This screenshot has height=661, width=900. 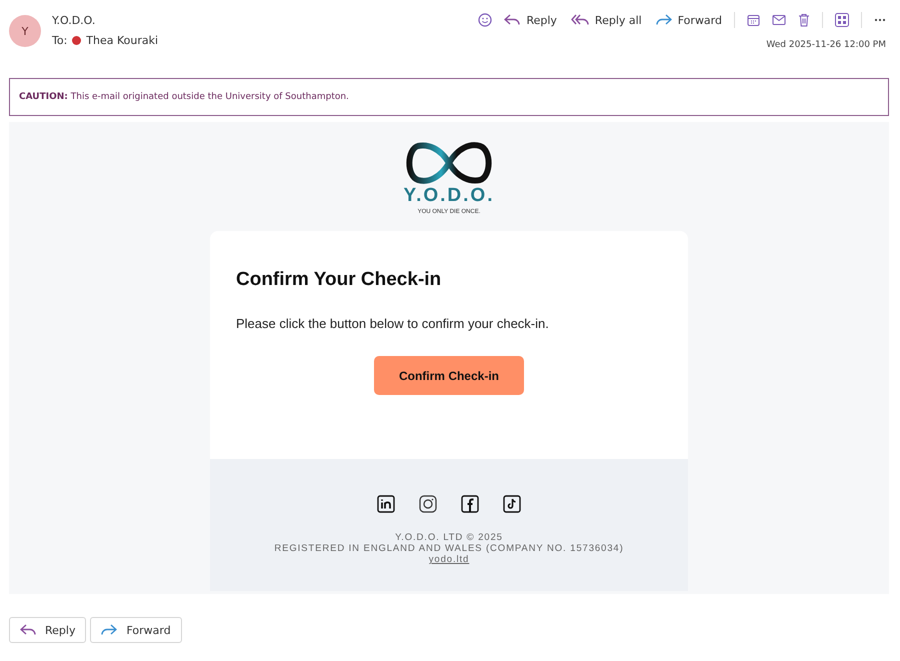 I want to click on tiktok-icon, so click(x=512, y=504).